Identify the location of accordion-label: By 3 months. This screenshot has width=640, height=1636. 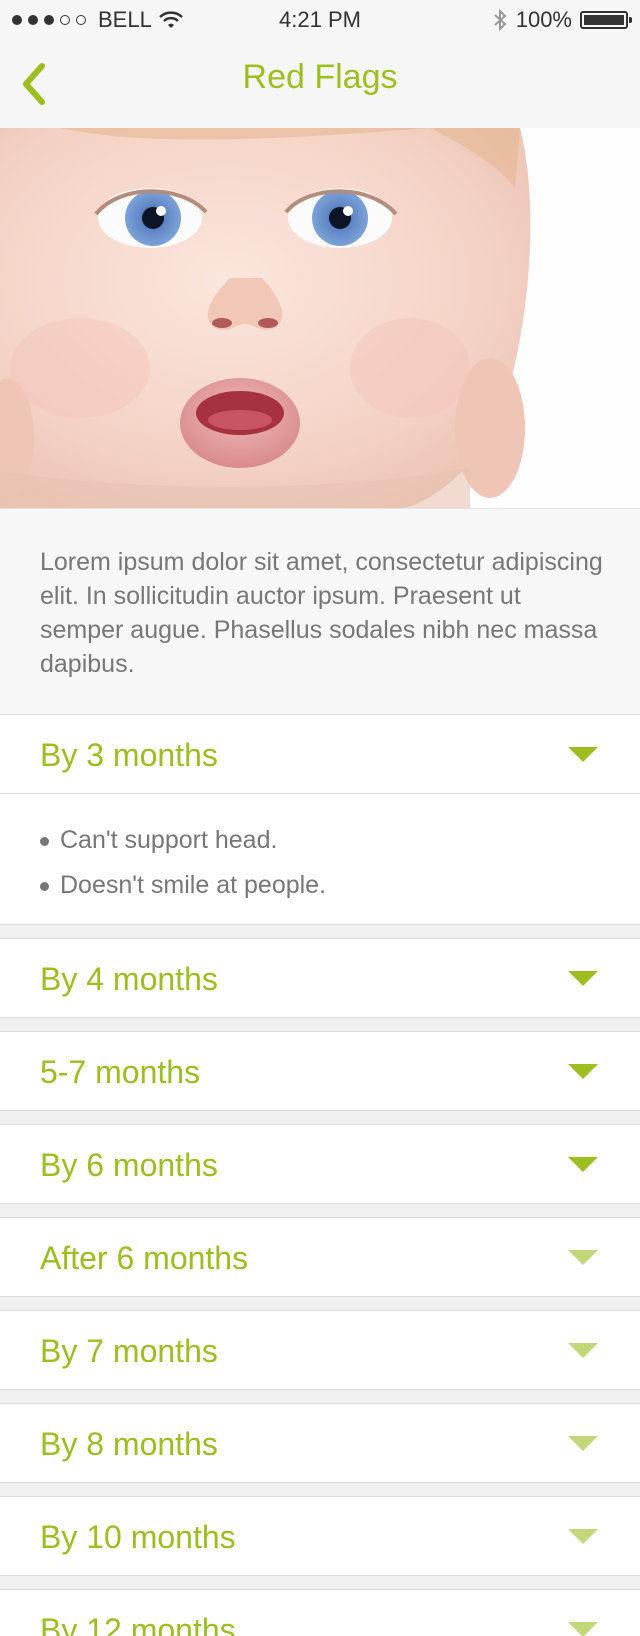
(129, 755).